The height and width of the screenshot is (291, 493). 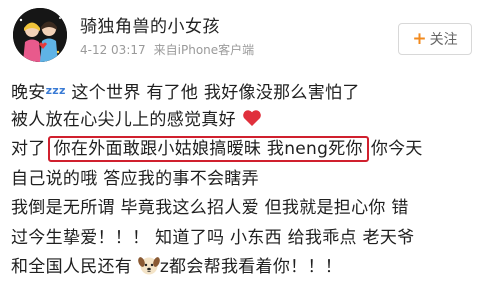 I want to click on avatar-image-icon, so click(x=40, y=35).